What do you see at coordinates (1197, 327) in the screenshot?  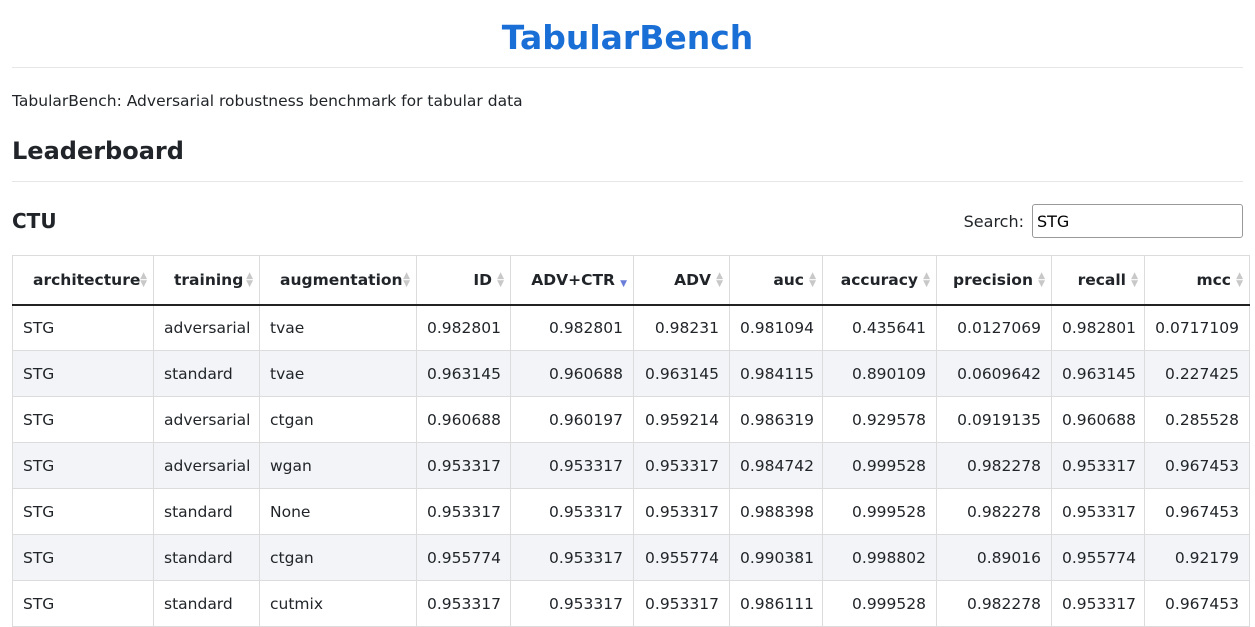 I see `table-cell-mcc: 0.0717109` at bounding box center [1197, 327].